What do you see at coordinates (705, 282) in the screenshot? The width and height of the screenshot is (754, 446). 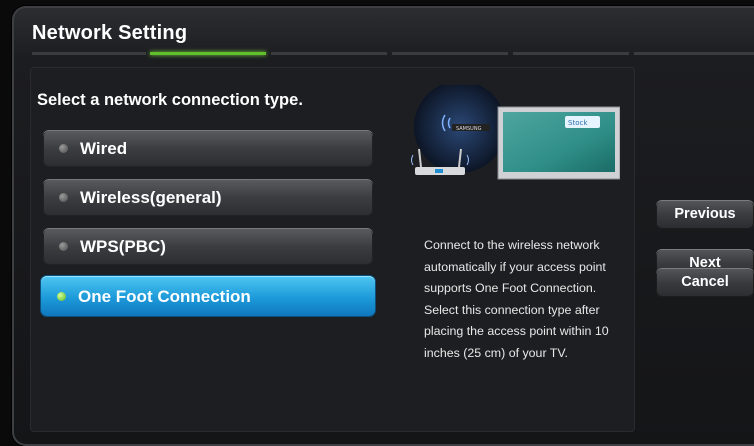 I see `cancel-button: Cancel` at bounding box center [705, 282].